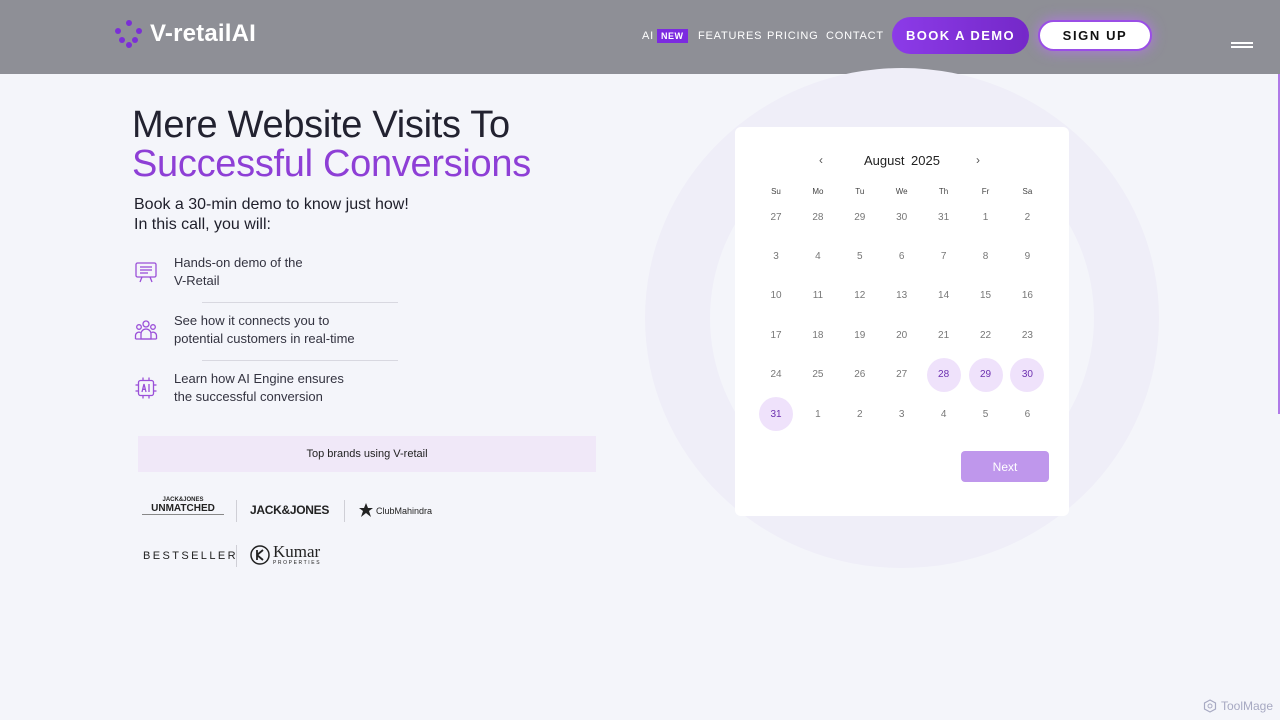  I want to click on new-badge: NEW, so click(672, 36).